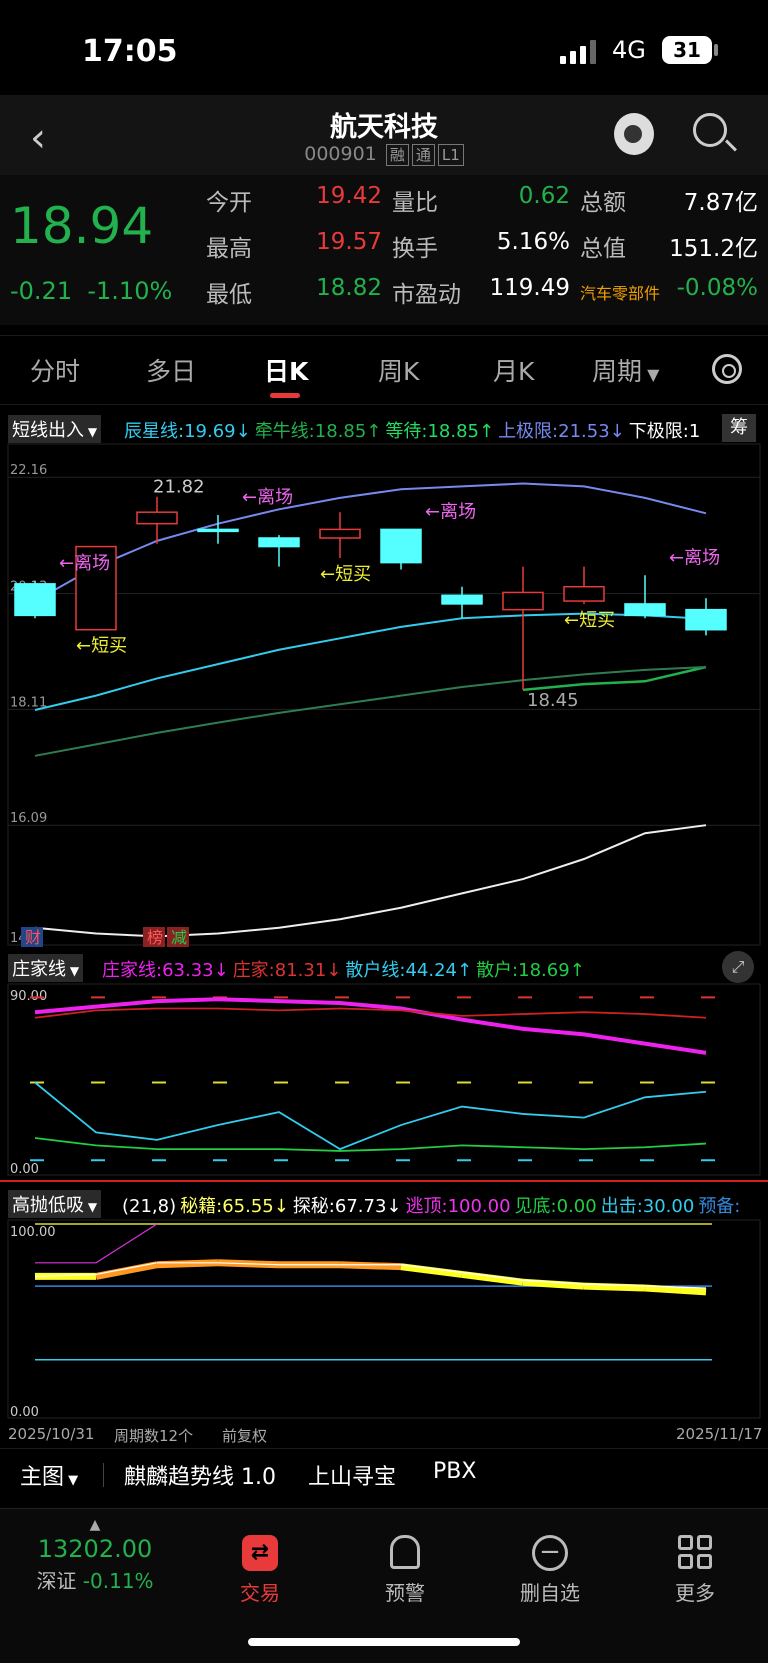 This screenshot has height=1663, width=768. What do you see at coordinates (51, 1434) in the screenshot?
I see `date-start: 2025/10/31` at bounding box center [51, 1434].